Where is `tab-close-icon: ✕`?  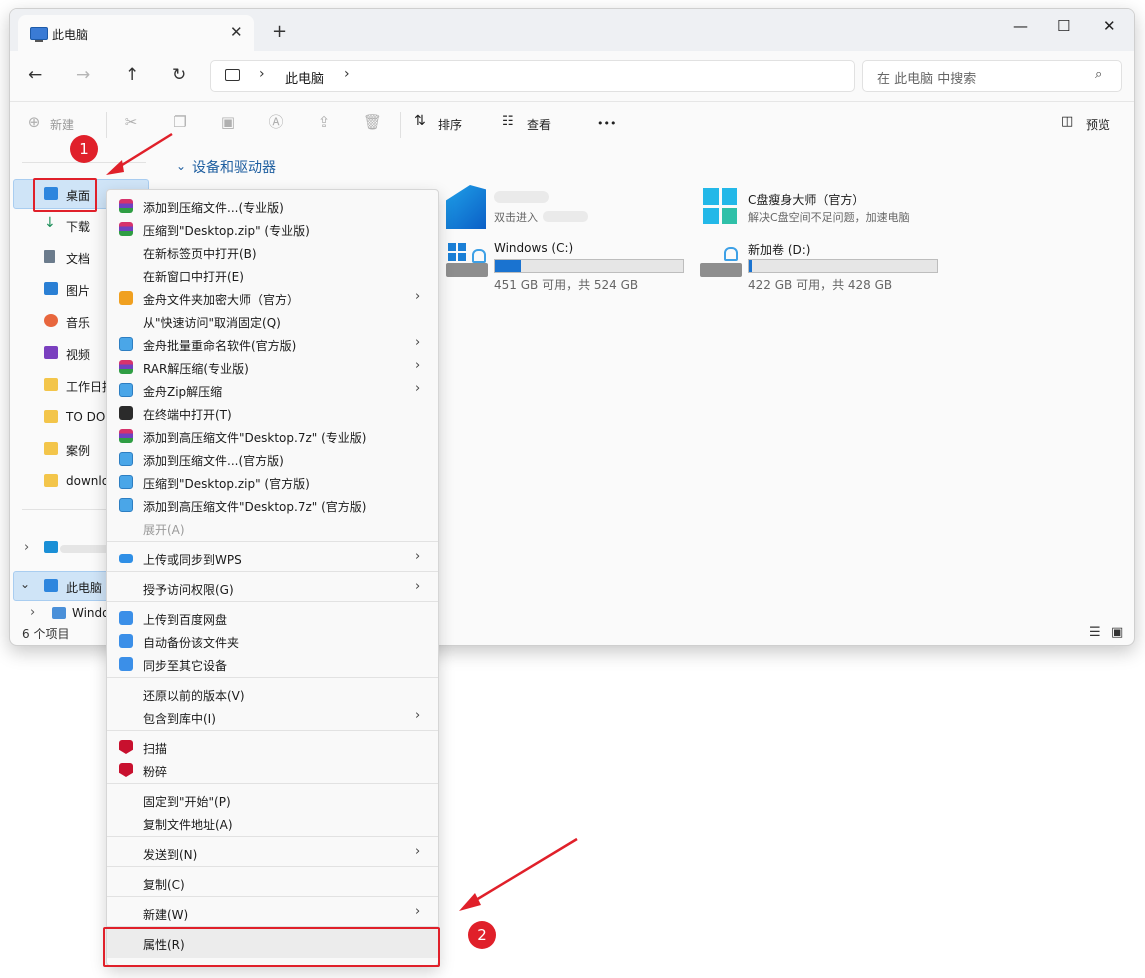
tab-close-icon: ✕ is located at coordinates (236, 32).